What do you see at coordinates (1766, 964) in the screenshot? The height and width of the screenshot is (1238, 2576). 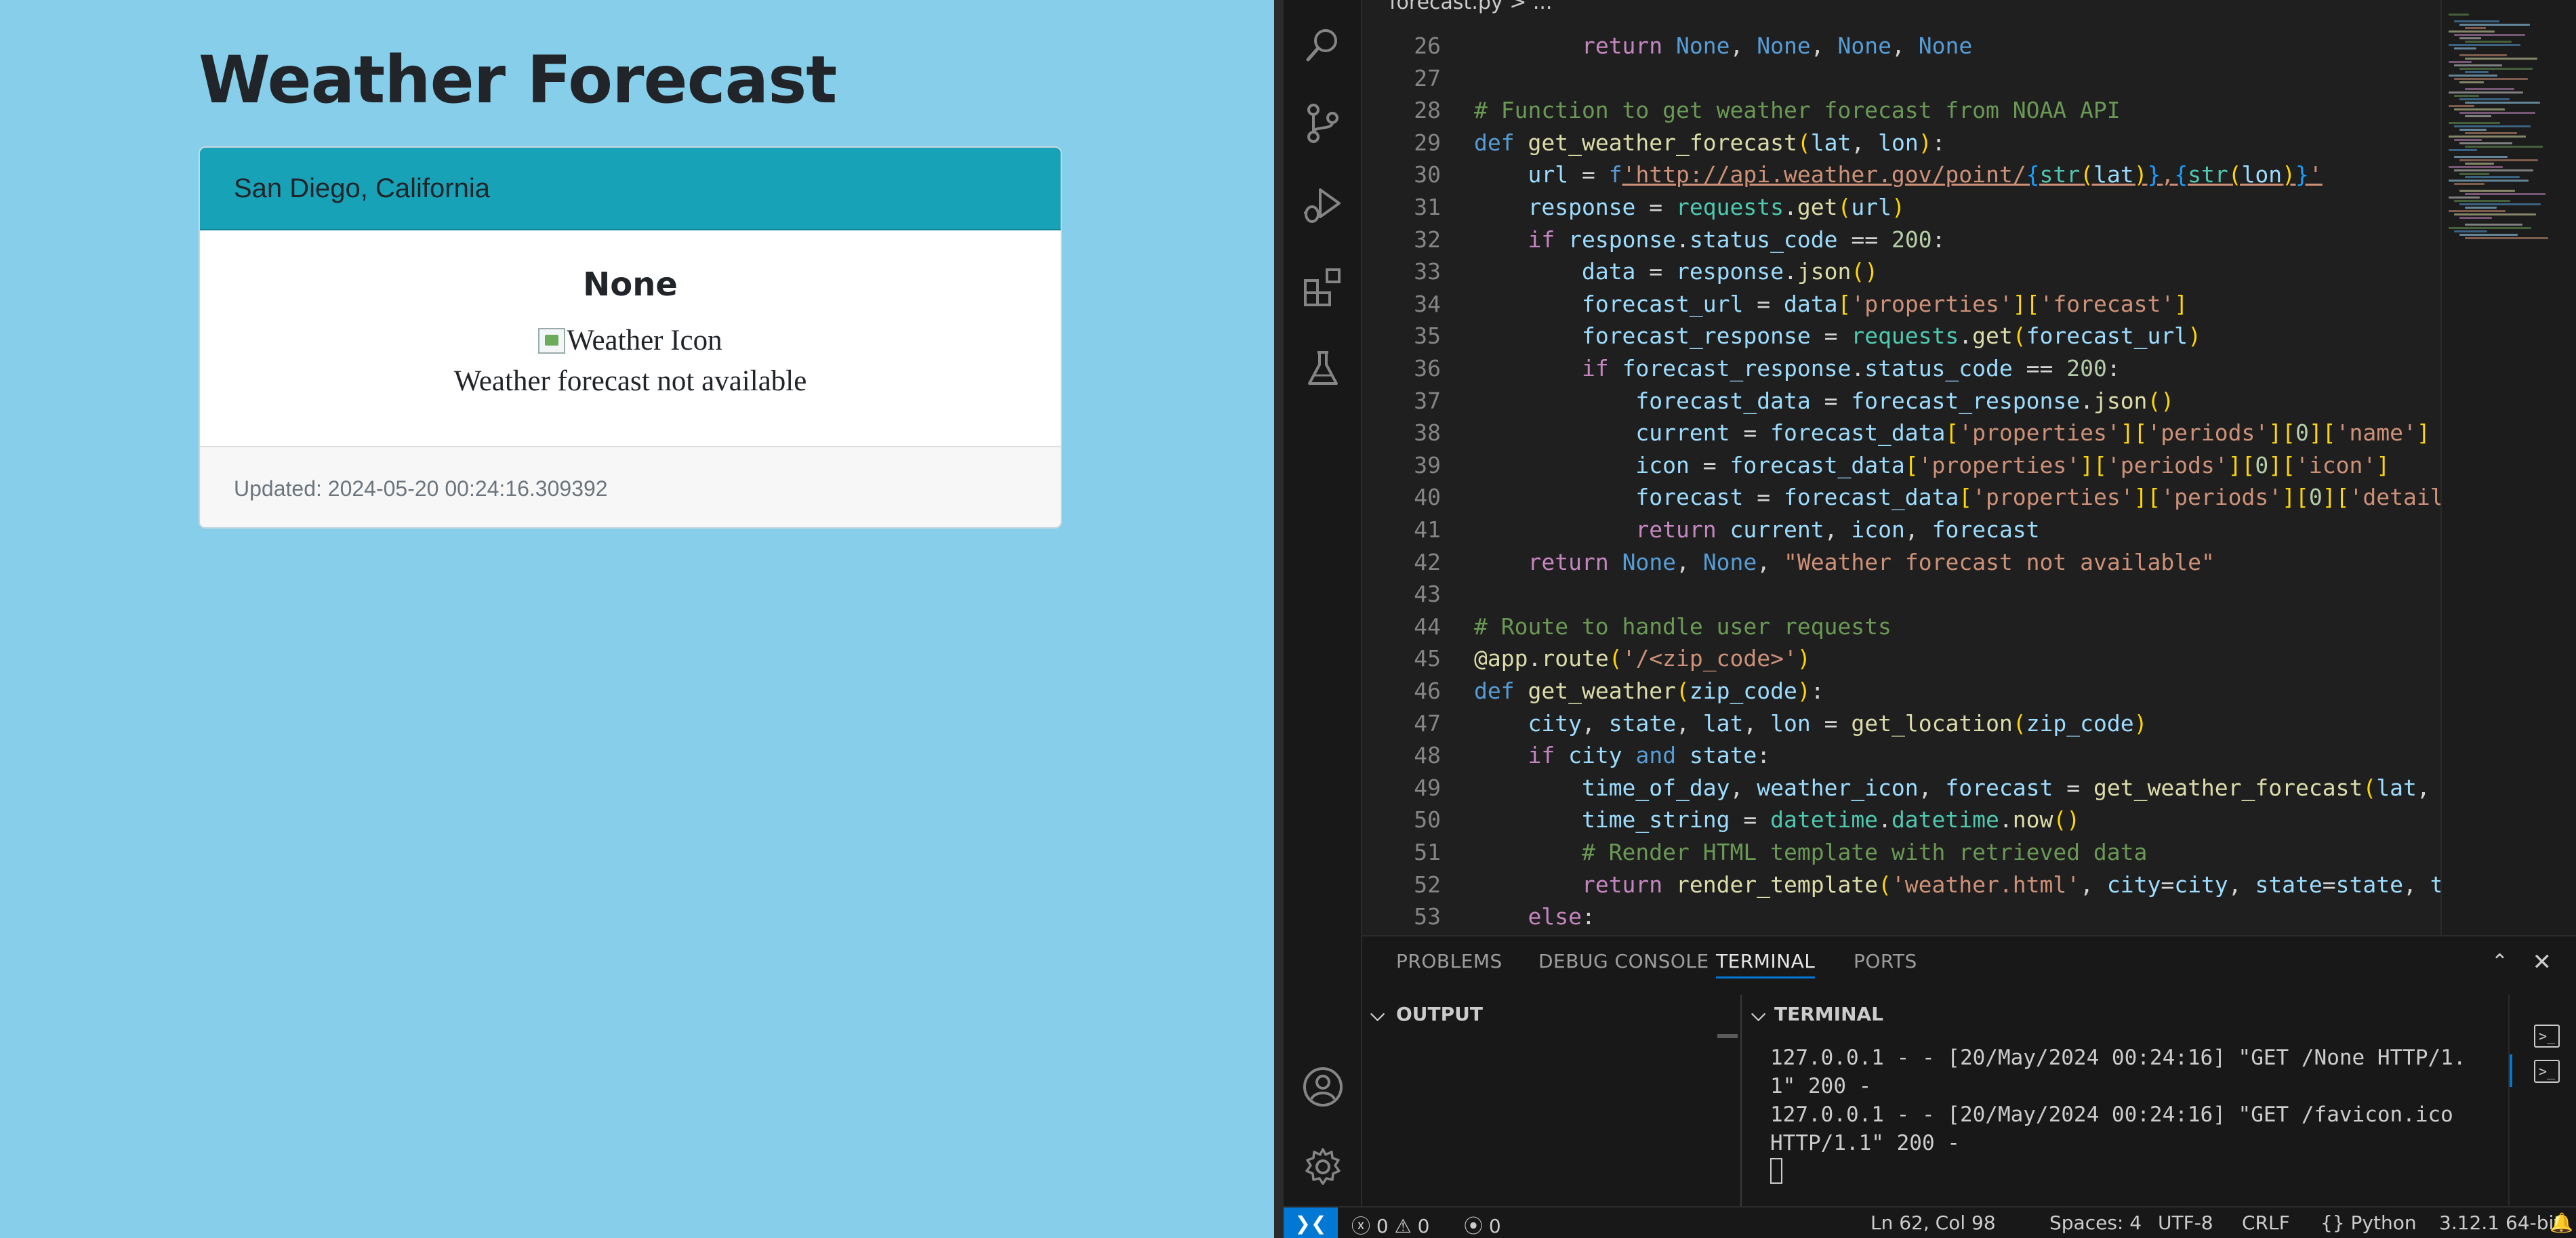 I see `tab-terminal: TERMINAL` at bounding box center [1766, 964].